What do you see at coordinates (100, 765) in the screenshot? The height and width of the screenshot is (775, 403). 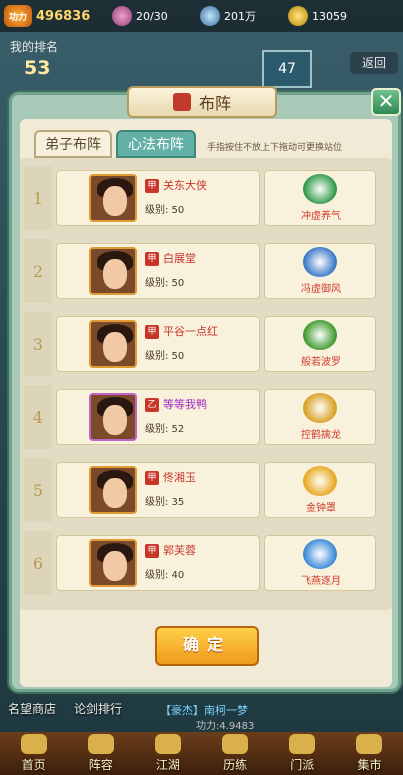 I see `nav-label: 阵容` at bounding box center [100, 765].